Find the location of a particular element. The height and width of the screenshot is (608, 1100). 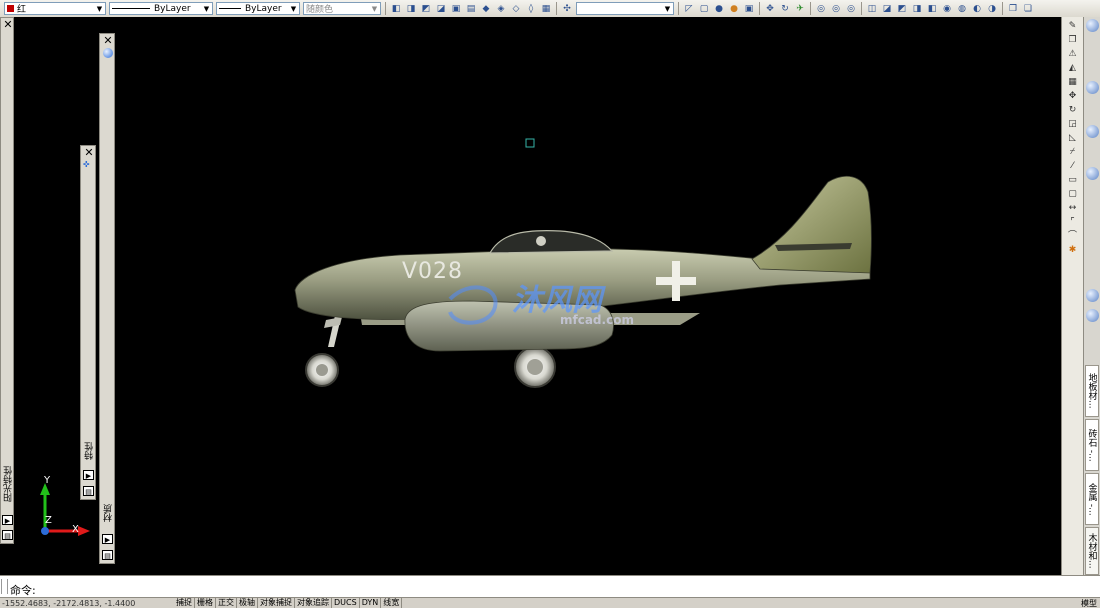

view-iso4-icon: ◊ is located at coordinates (531, 9).